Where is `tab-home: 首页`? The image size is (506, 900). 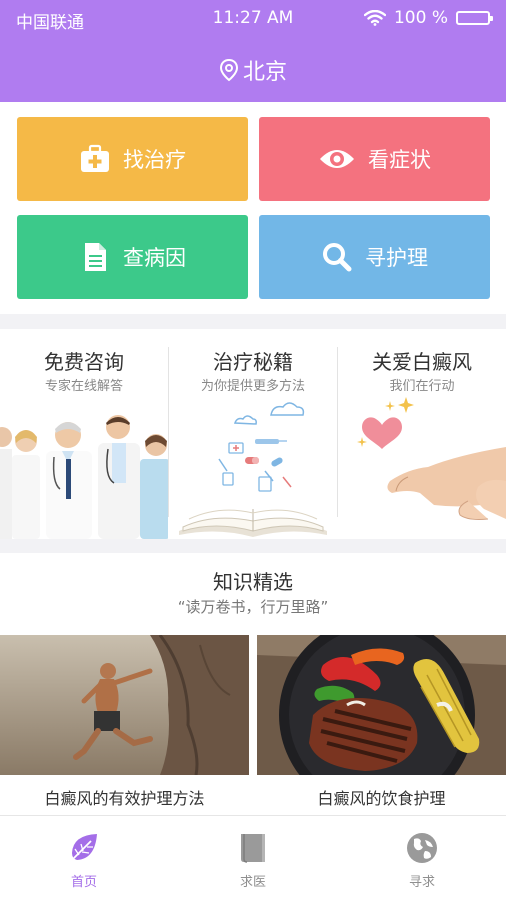 tab-home: 首页 is located at coordinates (84, 858).